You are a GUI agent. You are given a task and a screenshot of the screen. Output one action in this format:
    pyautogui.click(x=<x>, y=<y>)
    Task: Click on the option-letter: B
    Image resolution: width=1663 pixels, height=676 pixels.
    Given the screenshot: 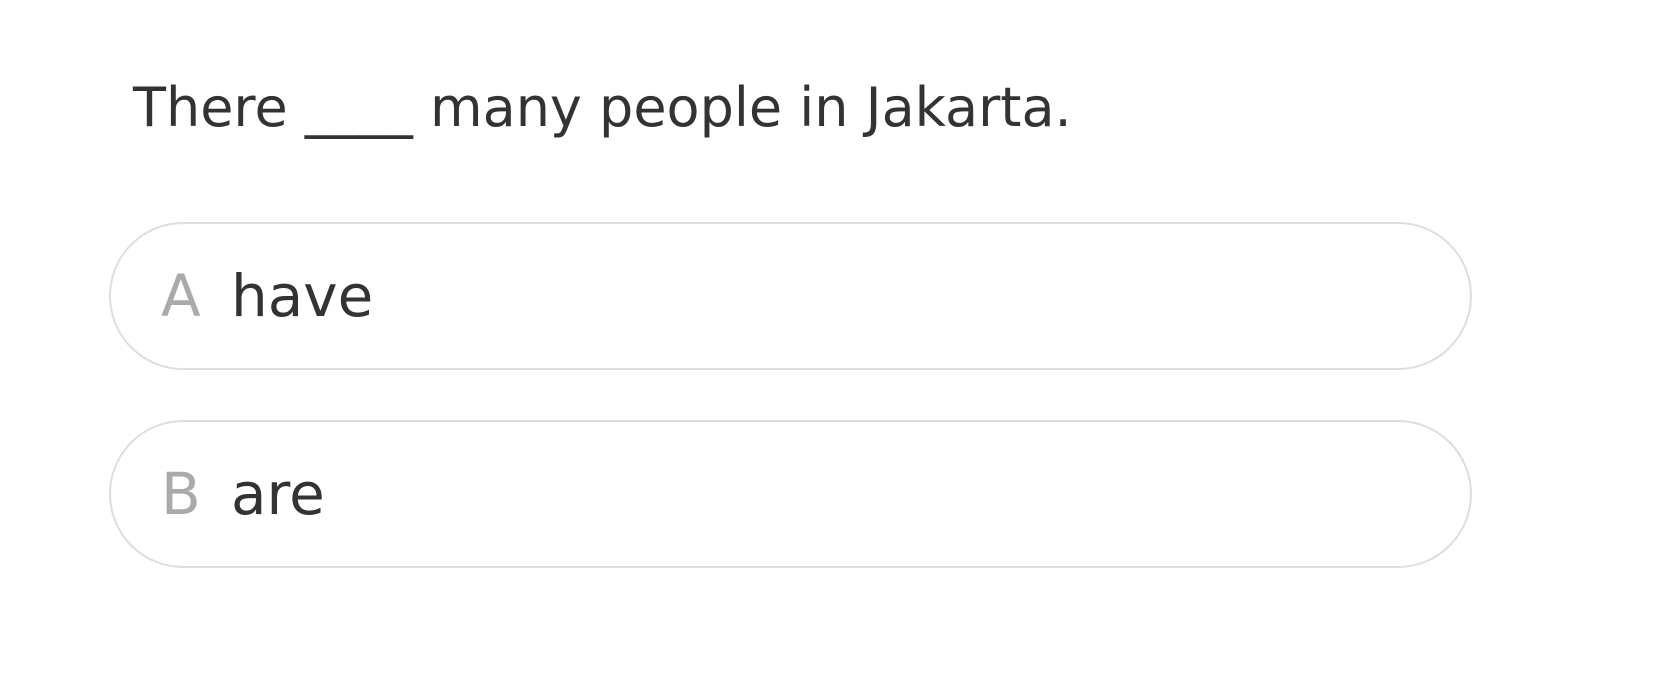 What is the action you would take?
    pyautogui.click(x=181, y=494)
    